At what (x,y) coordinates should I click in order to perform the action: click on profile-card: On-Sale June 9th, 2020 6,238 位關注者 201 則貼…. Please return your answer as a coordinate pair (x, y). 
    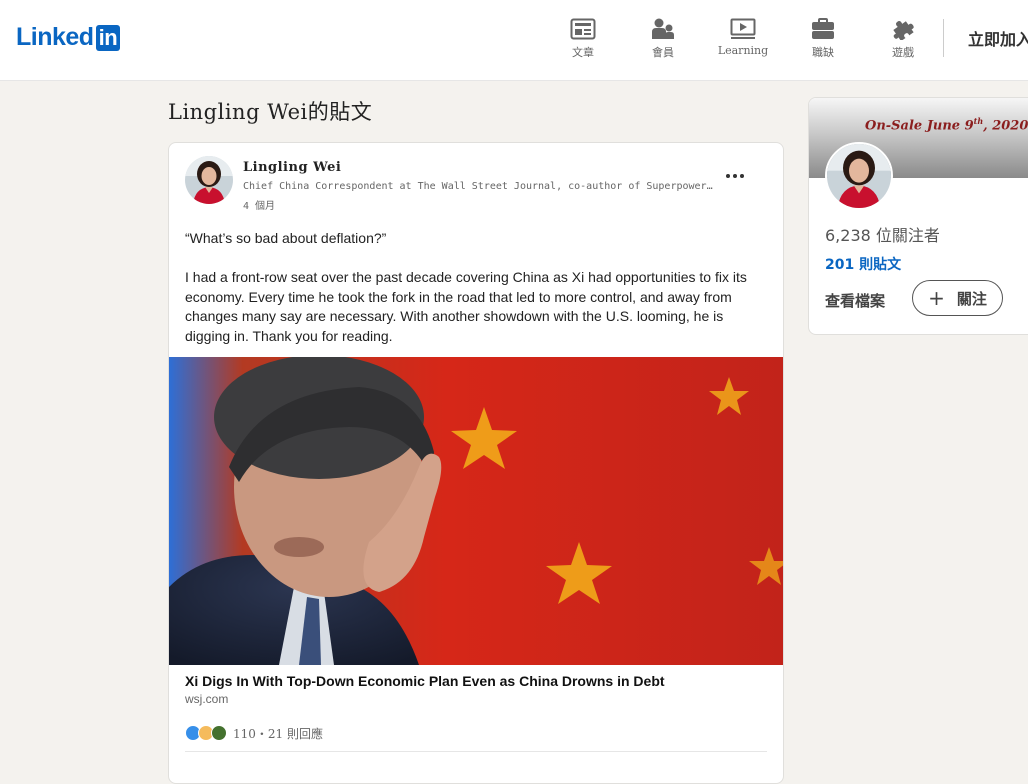
    Looking at the image, I should click on (918, 216).